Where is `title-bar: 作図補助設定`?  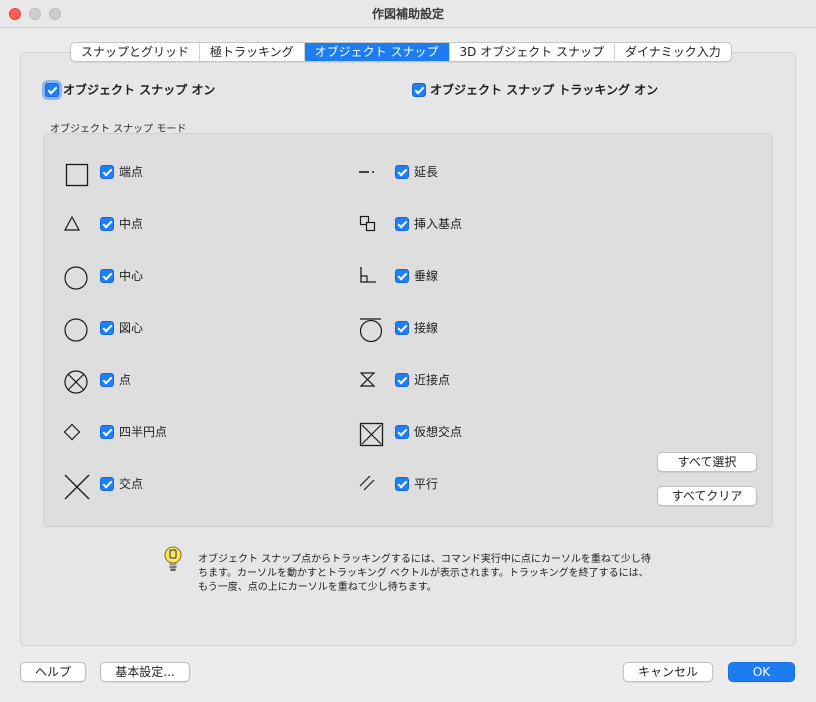 title-bar: 作図補助設定 is located at coordinates (408, 14).